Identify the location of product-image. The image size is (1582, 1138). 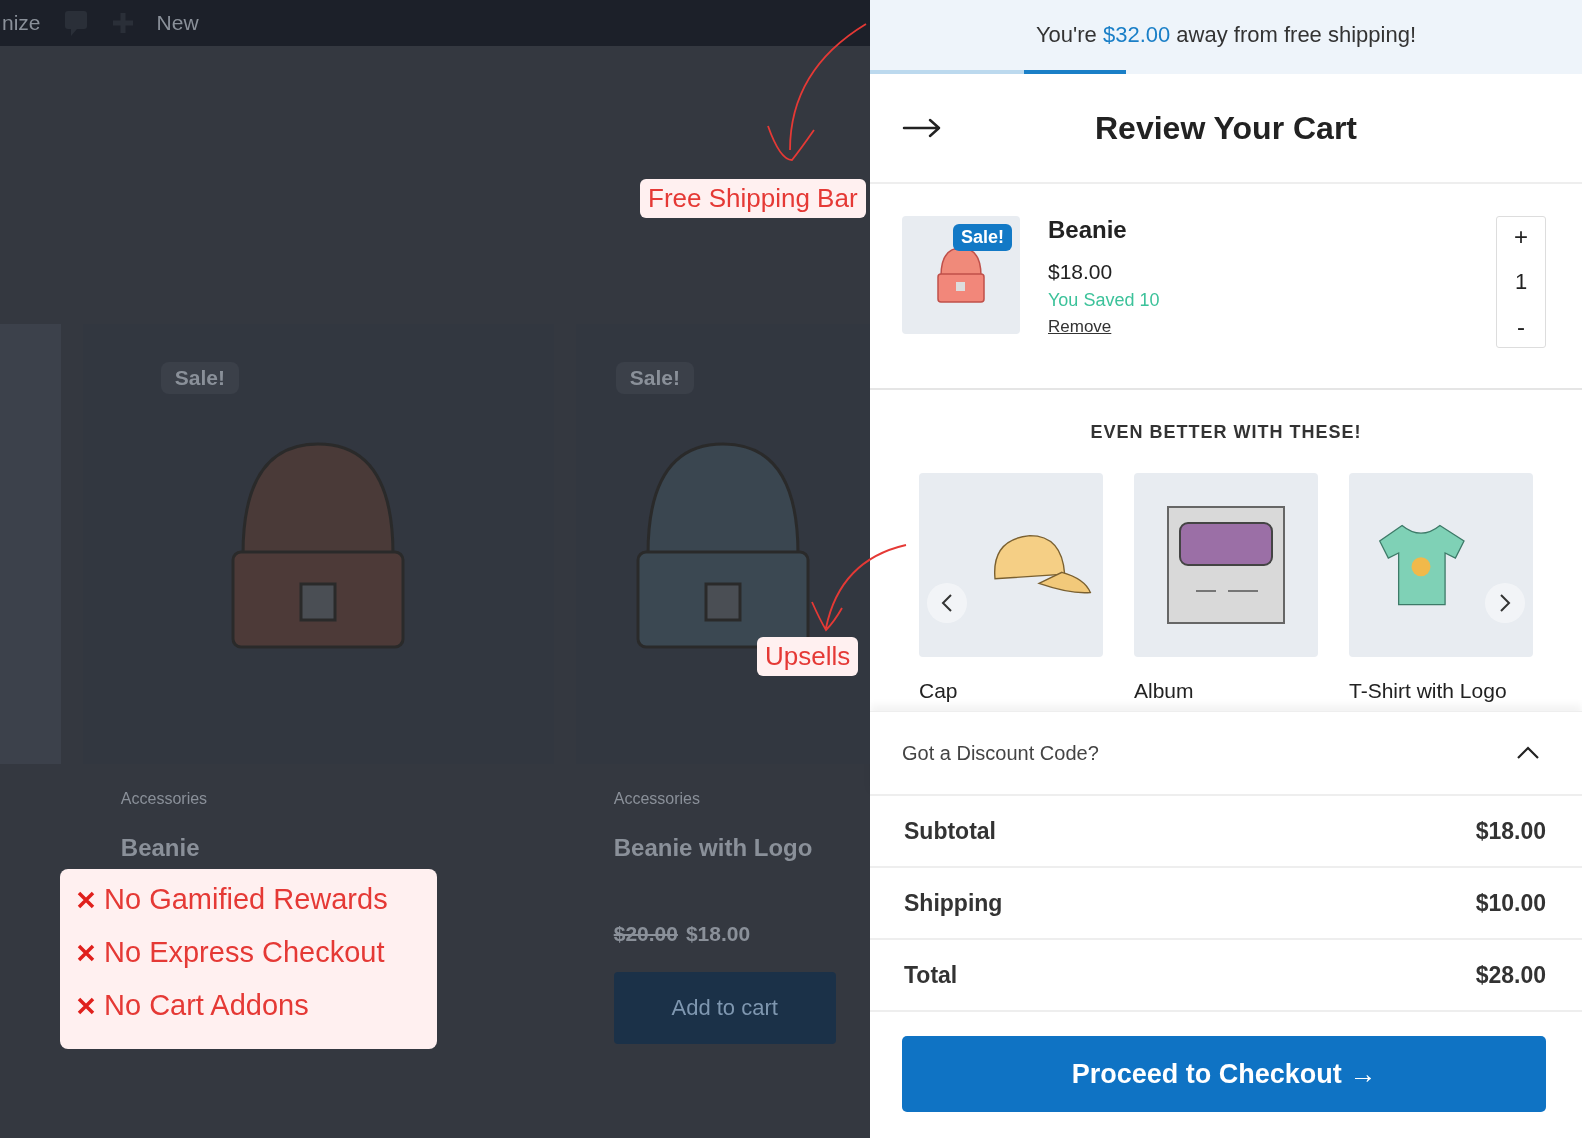
(1226, 565).